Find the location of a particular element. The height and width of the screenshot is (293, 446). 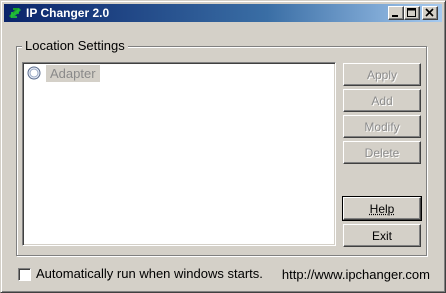

network-arrows-icon is located at coordinates (15, 13).